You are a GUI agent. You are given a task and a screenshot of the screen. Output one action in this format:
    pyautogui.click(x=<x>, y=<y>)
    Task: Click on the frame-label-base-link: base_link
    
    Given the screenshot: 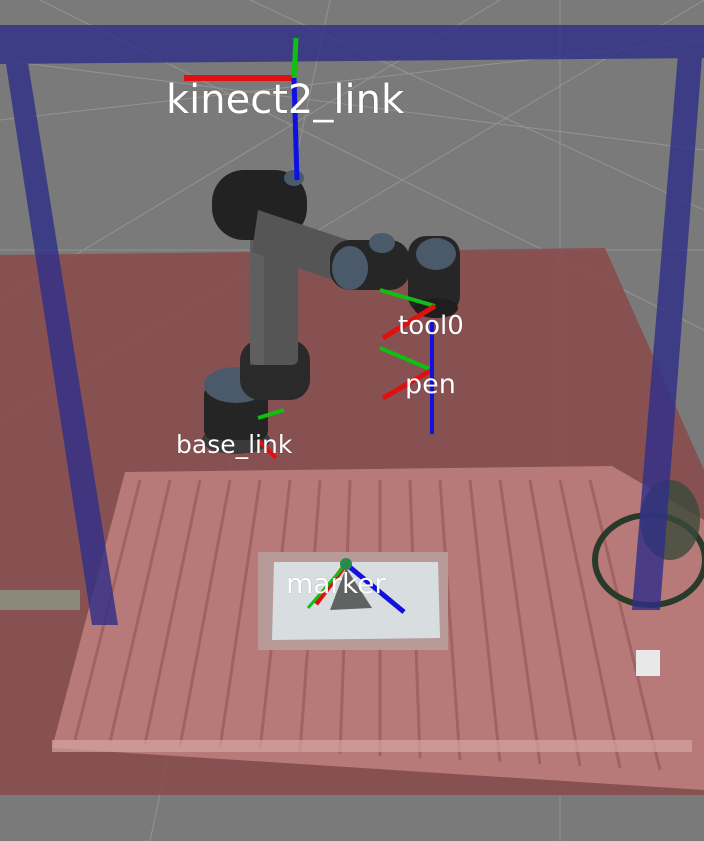 What is the action you would take?
    pyautogui.click(x=234, y=444)
    